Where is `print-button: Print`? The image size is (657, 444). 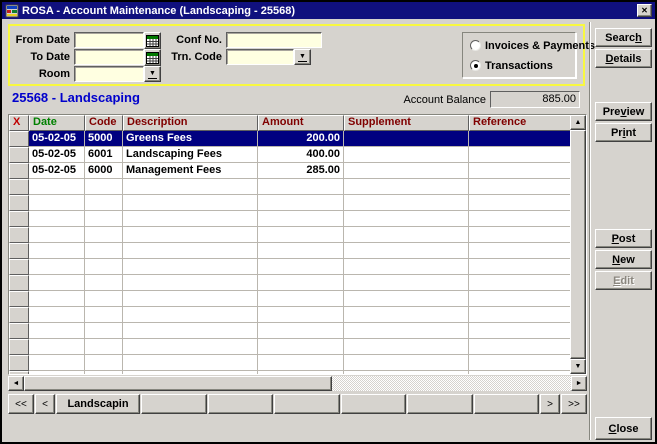
print-button: Print is located at coordinates (623, 132).